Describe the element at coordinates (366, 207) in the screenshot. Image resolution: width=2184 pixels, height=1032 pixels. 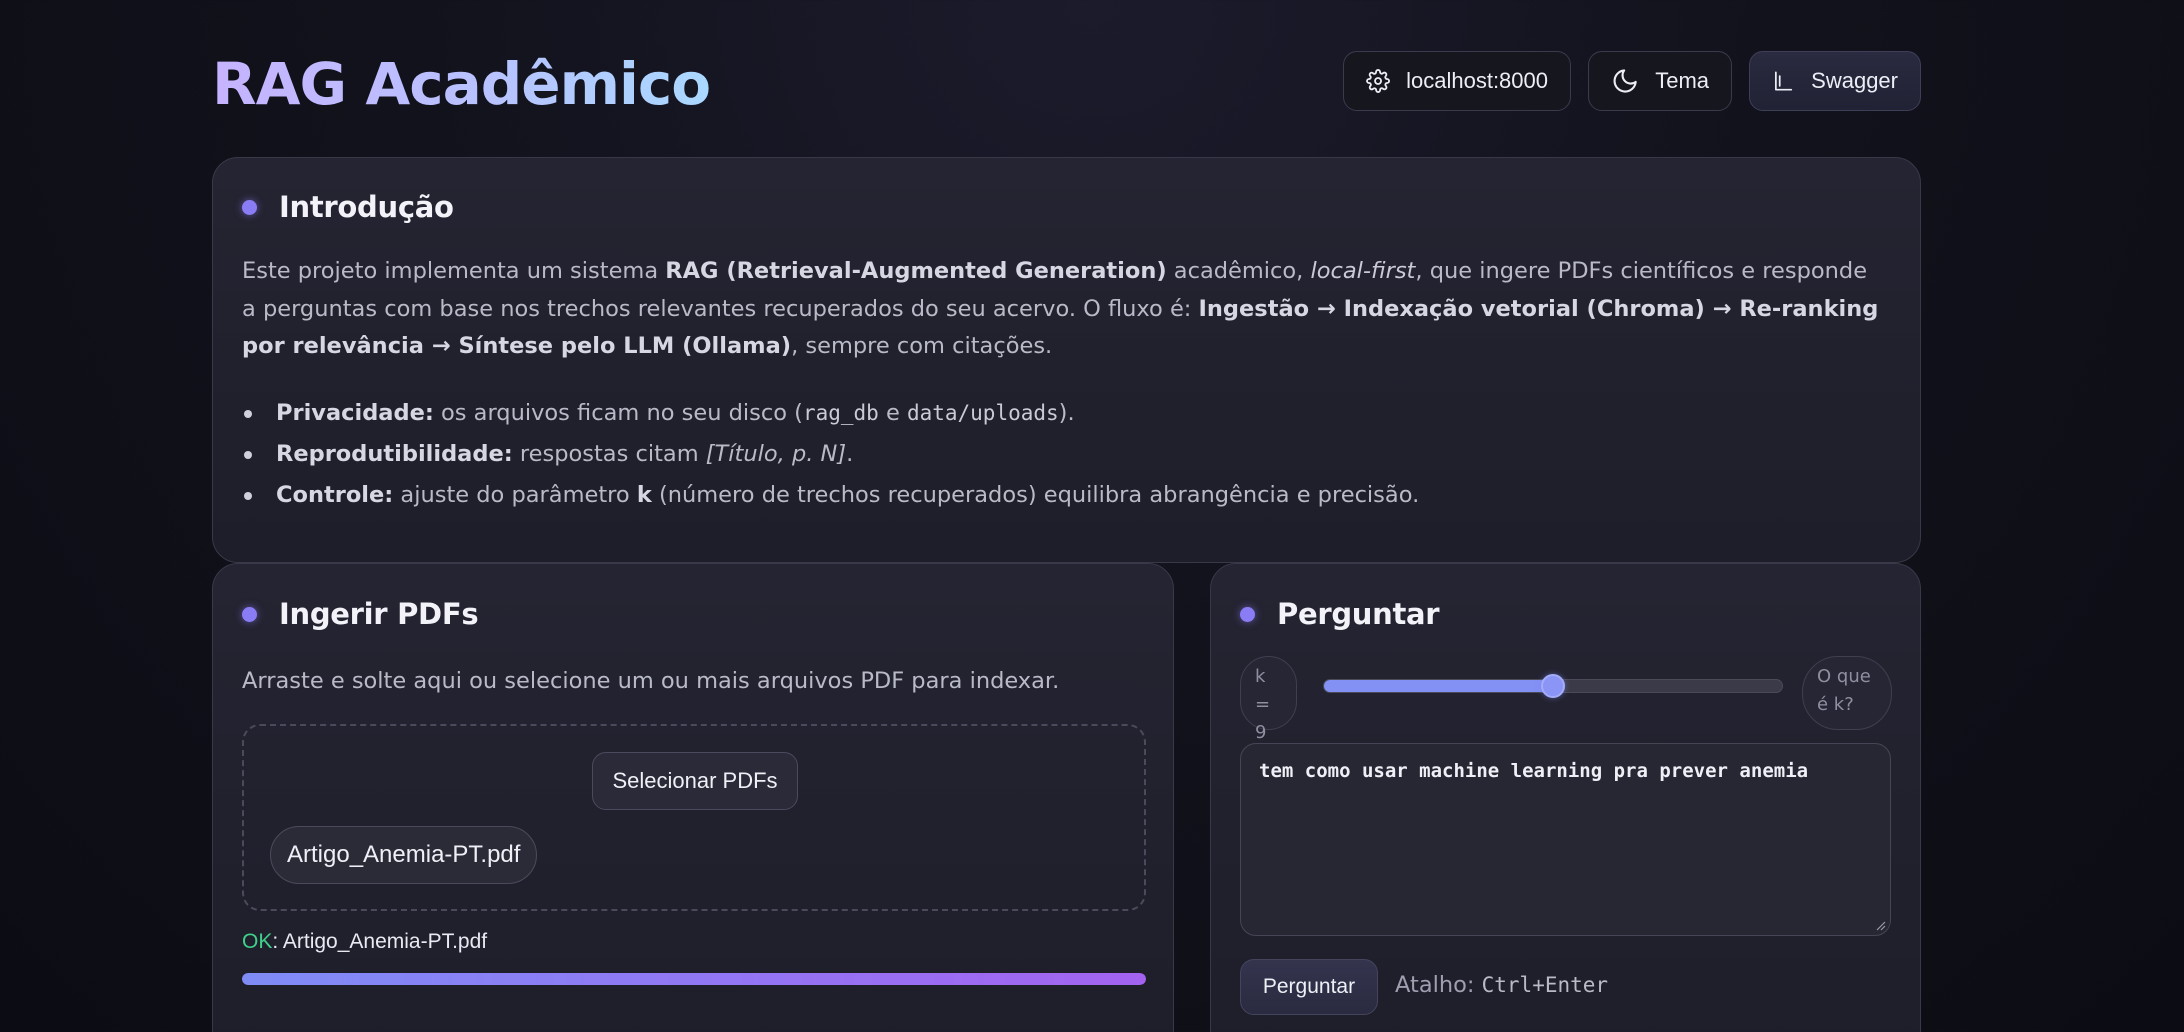
I see `intro-heading: Introdução` at that location.